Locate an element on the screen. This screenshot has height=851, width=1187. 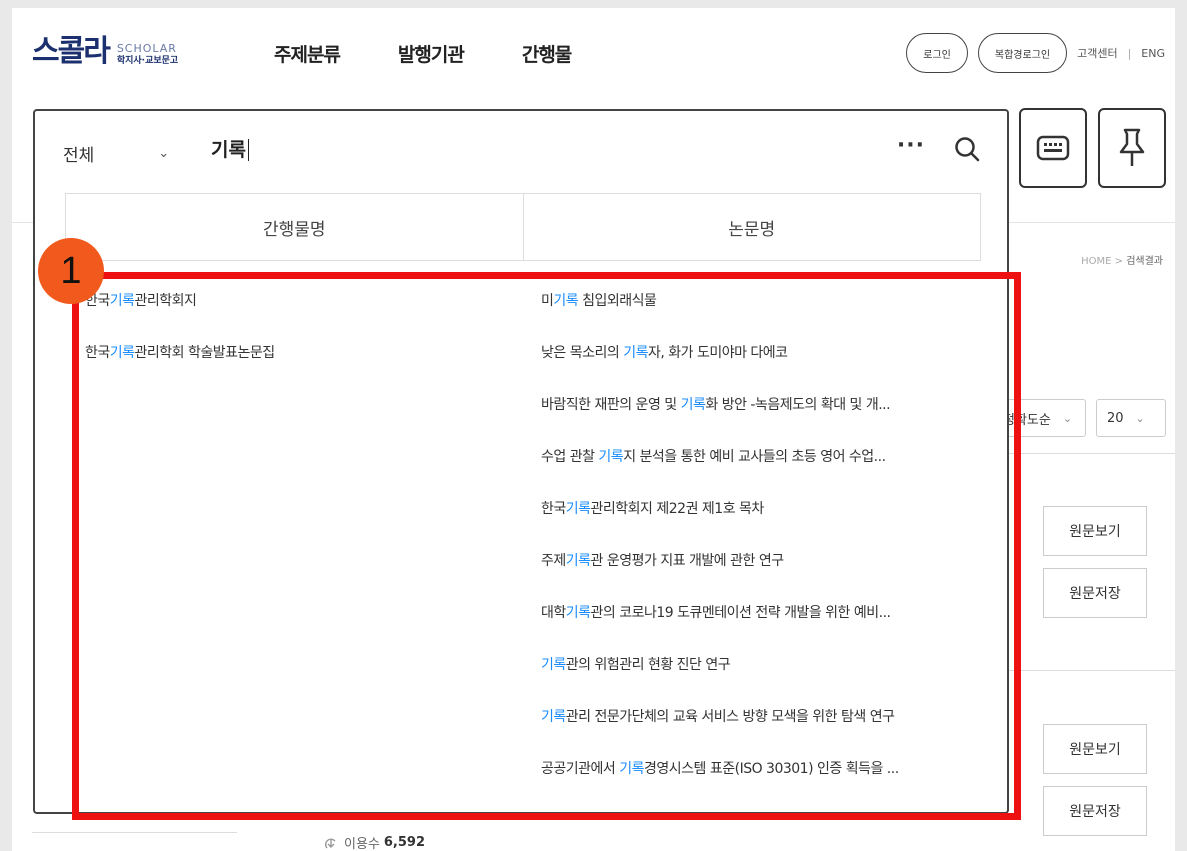
views-count: 이용수 6,592 is located at coordinates (373, 842).